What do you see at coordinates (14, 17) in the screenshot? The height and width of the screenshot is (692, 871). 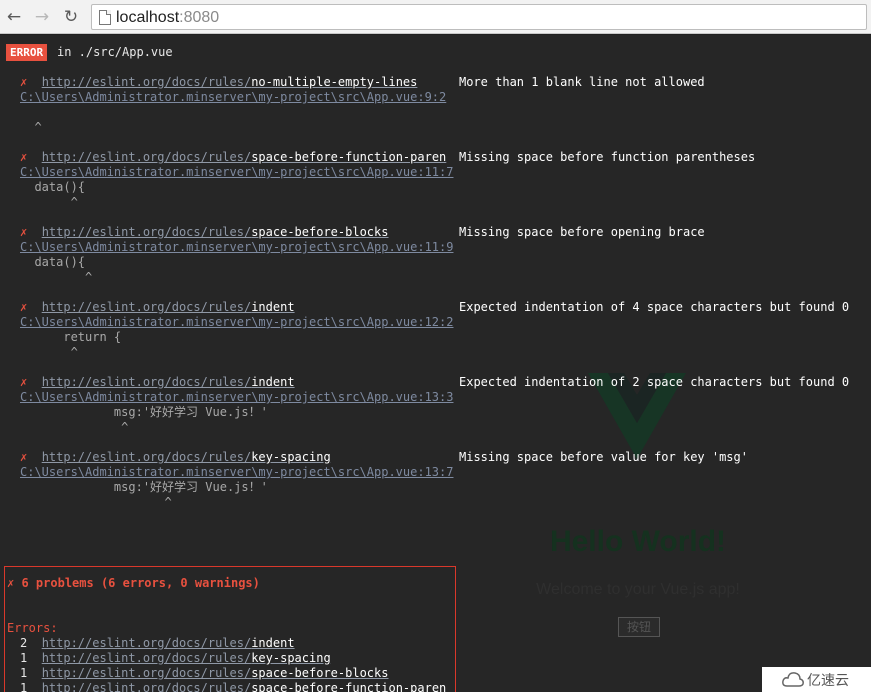 I see `back-arrow-icon: ←` at bounding box center [14, 17].